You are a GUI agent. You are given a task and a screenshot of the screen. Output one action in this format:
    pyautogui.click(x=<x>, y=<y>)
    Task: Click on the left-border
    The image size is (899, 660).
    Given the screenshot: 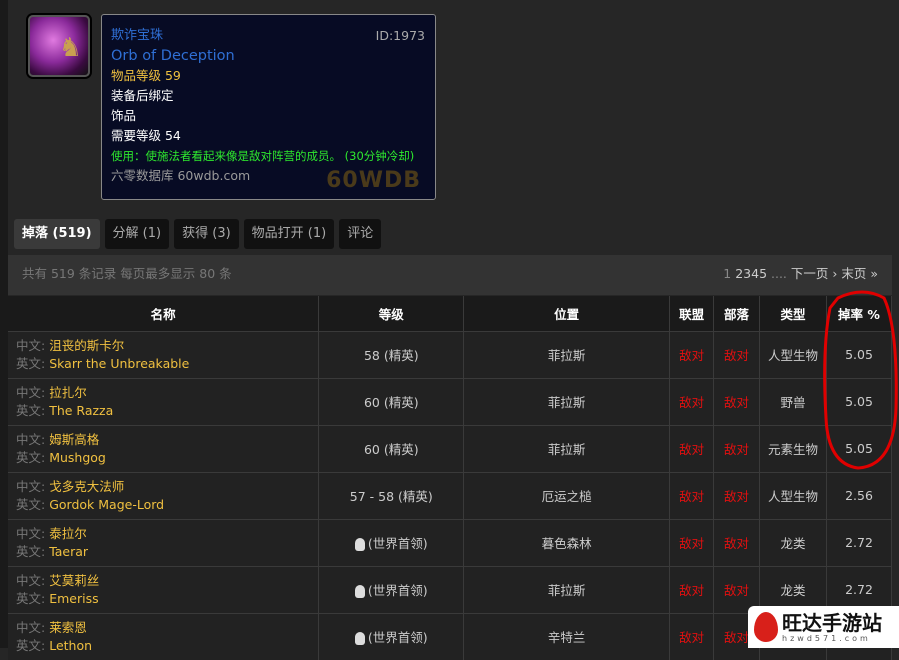 What is the action you would take?
    pyautogui.click(x=4, y=324)
    